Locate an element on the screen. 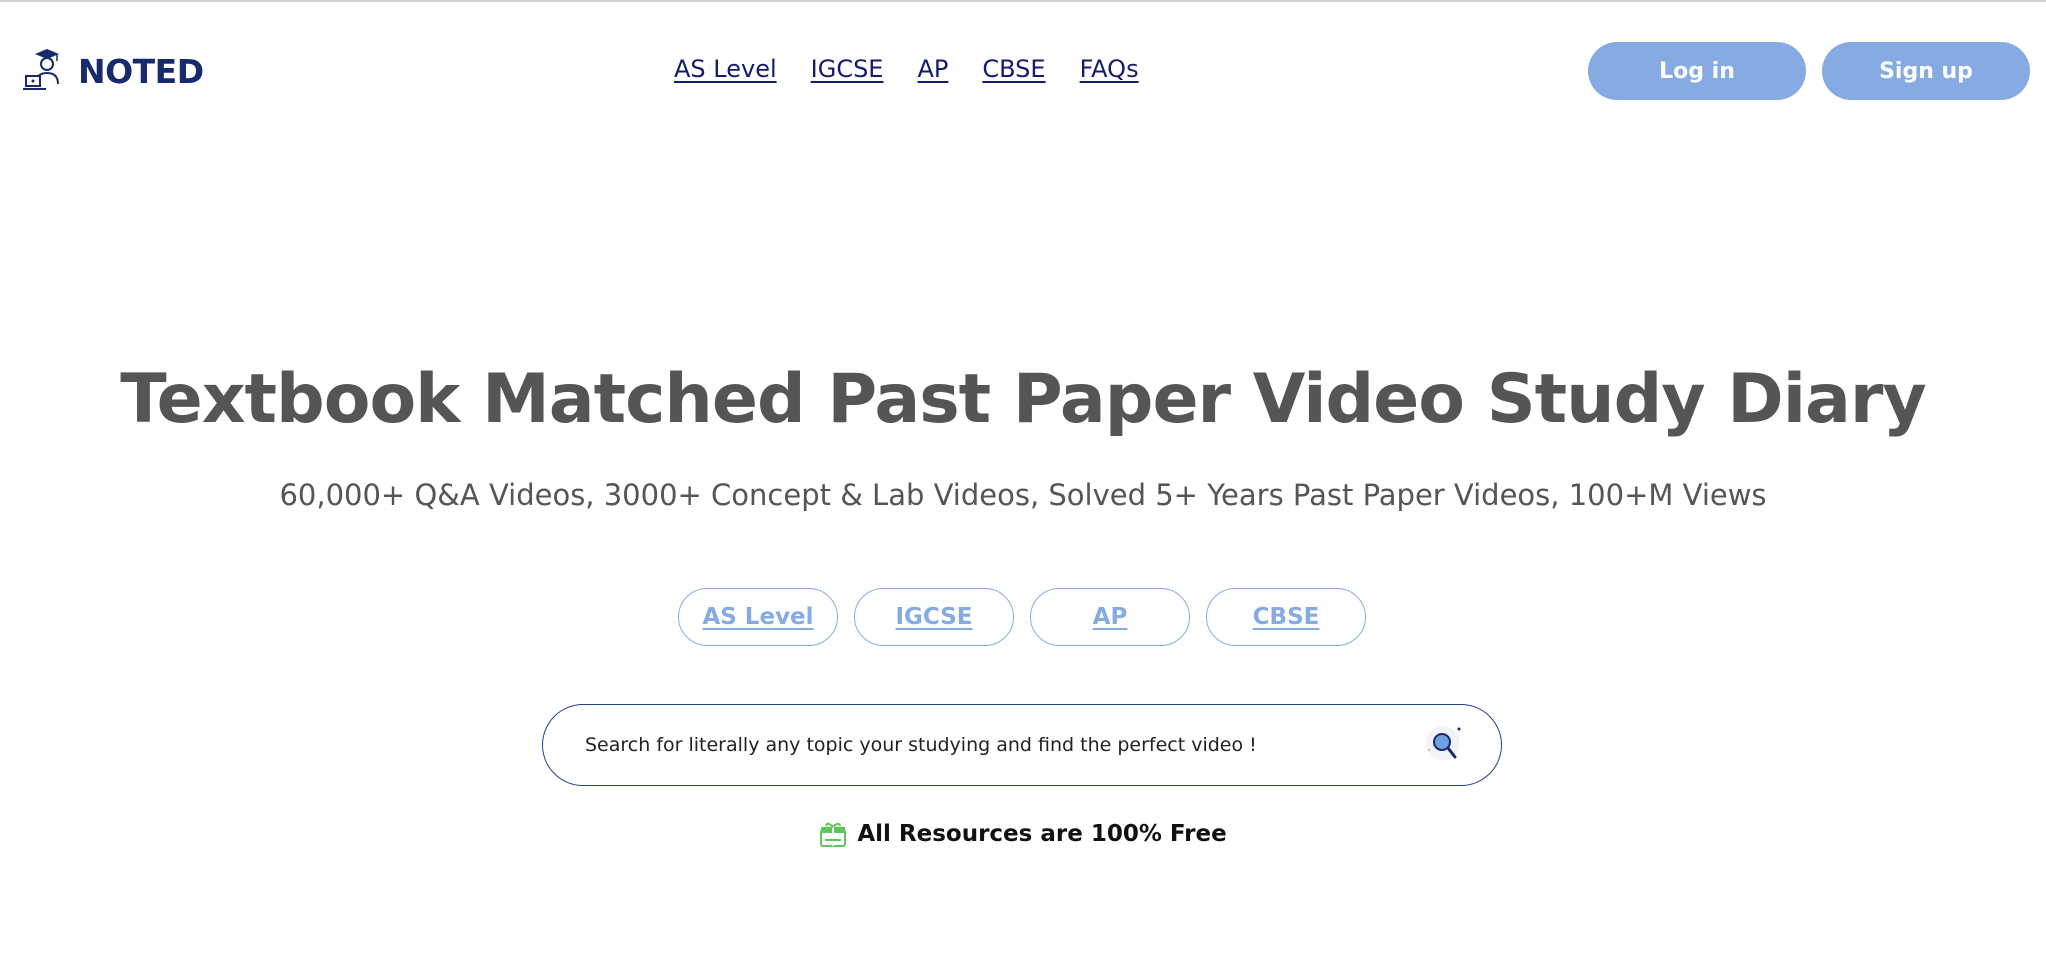 The width and height of the screenshot is (2046, 966). free-resources-text: All Resources are 100% Free is located at coordinates (1042, 834).